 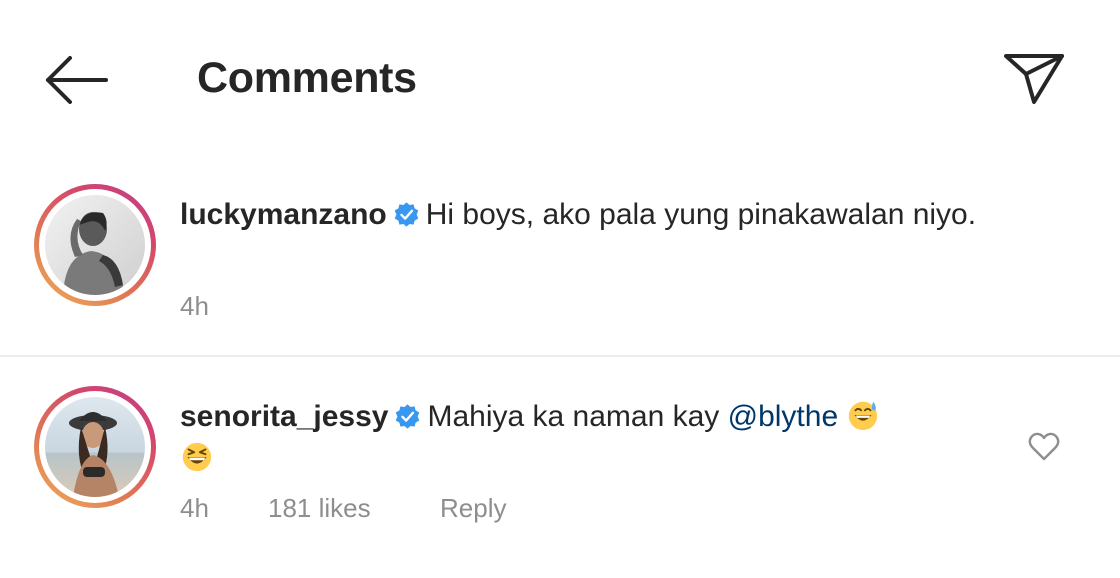 I want to click on like-button, so click(x=1044, y=446).